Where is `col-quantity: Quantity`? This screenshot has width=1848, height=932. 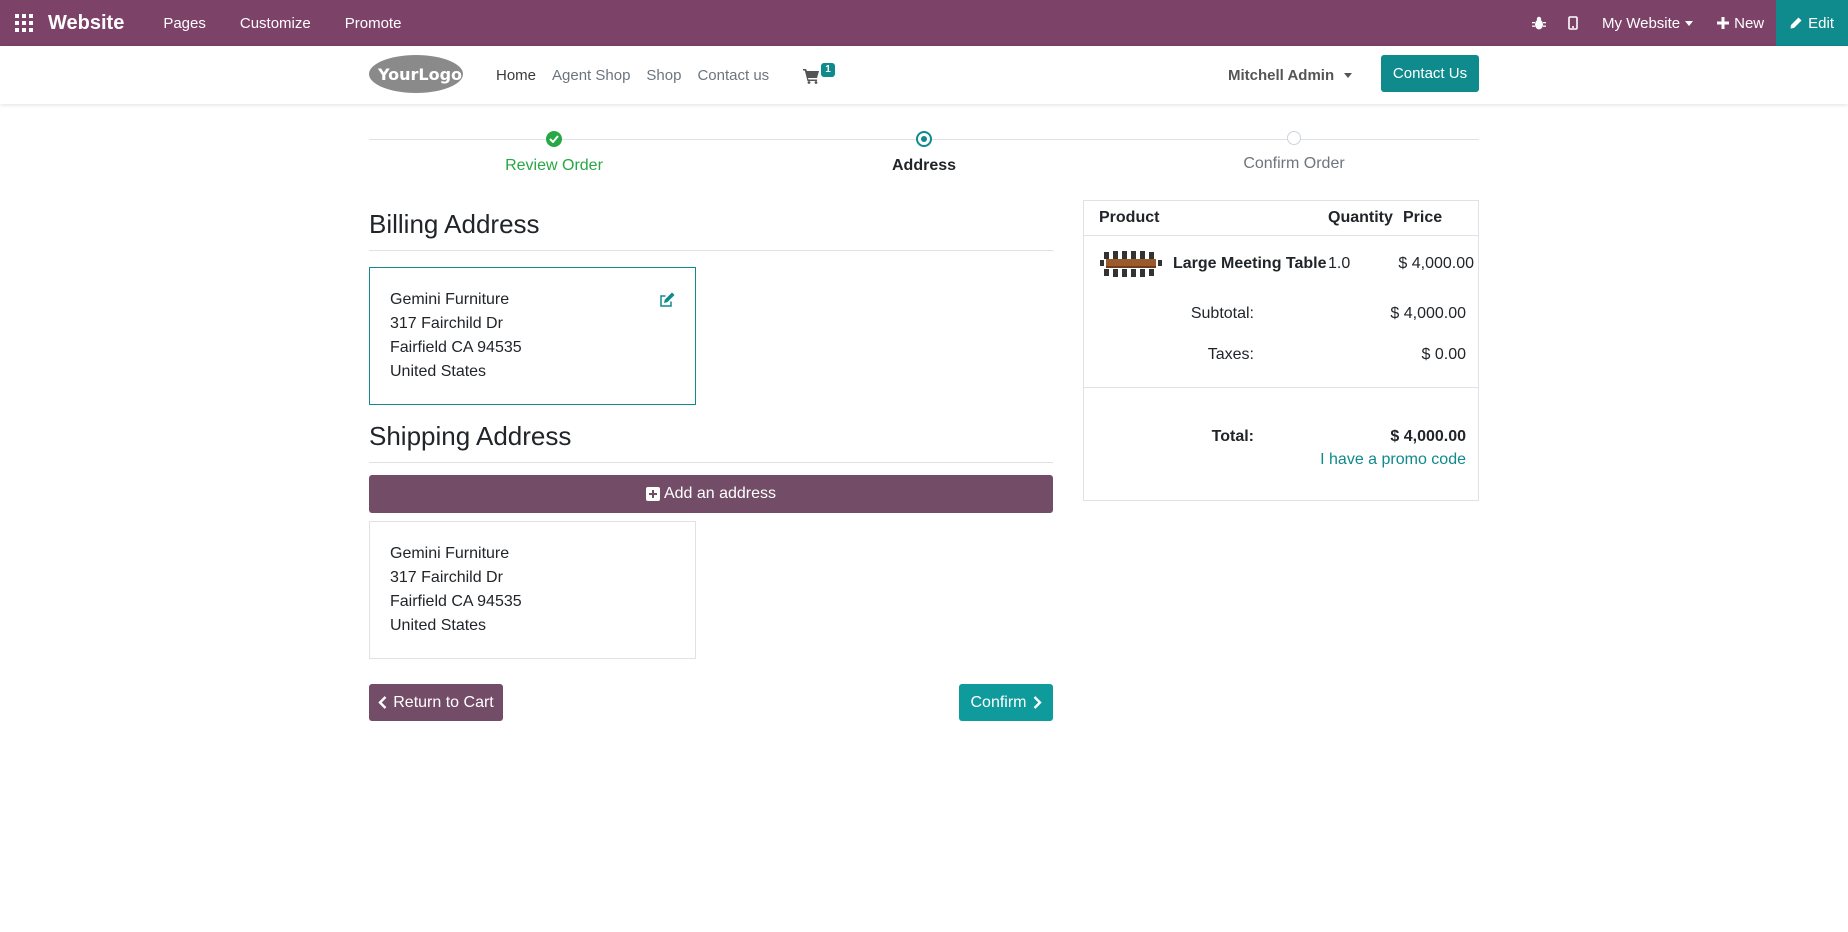 col-quantity: Quantity is located at coordinates (1360, 217).